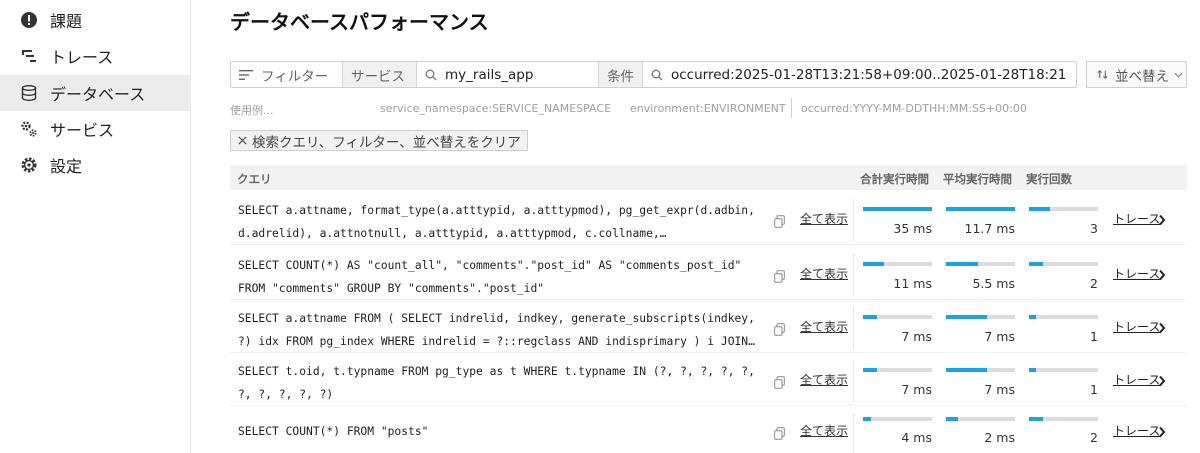 This screenshot has height=453, width=1200. I want to click on sidebar-item-label: 課題, so click(66, 21).